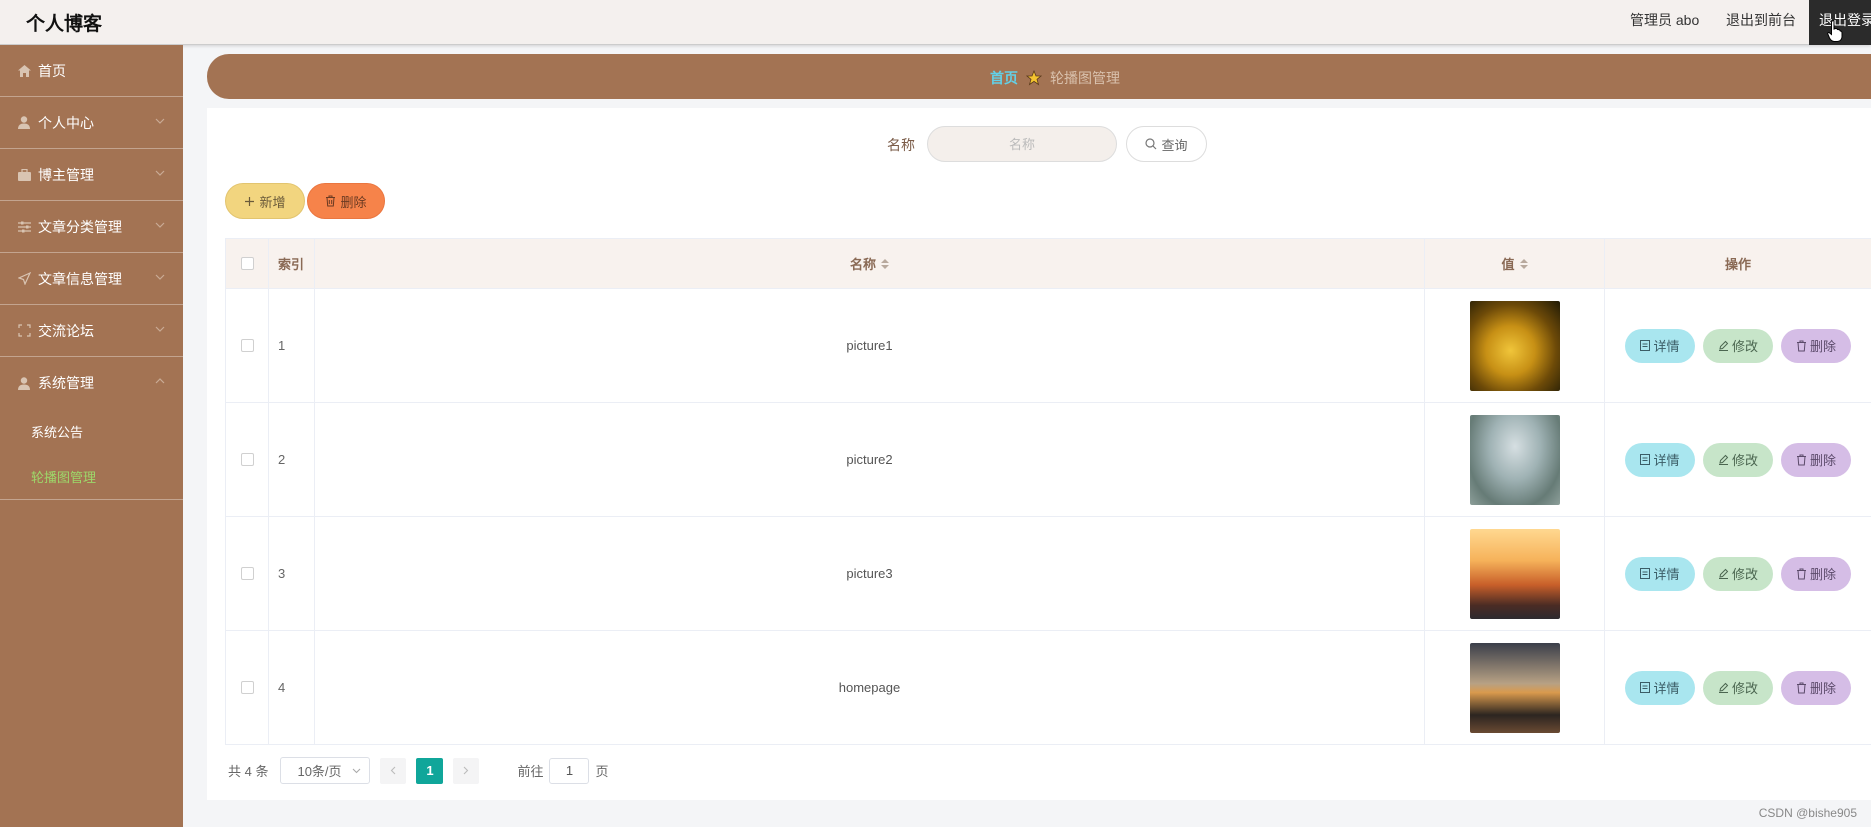 This screenshot has height=827, width=1871. I want to click on carousel-thumbnail, so click(1514, 687).